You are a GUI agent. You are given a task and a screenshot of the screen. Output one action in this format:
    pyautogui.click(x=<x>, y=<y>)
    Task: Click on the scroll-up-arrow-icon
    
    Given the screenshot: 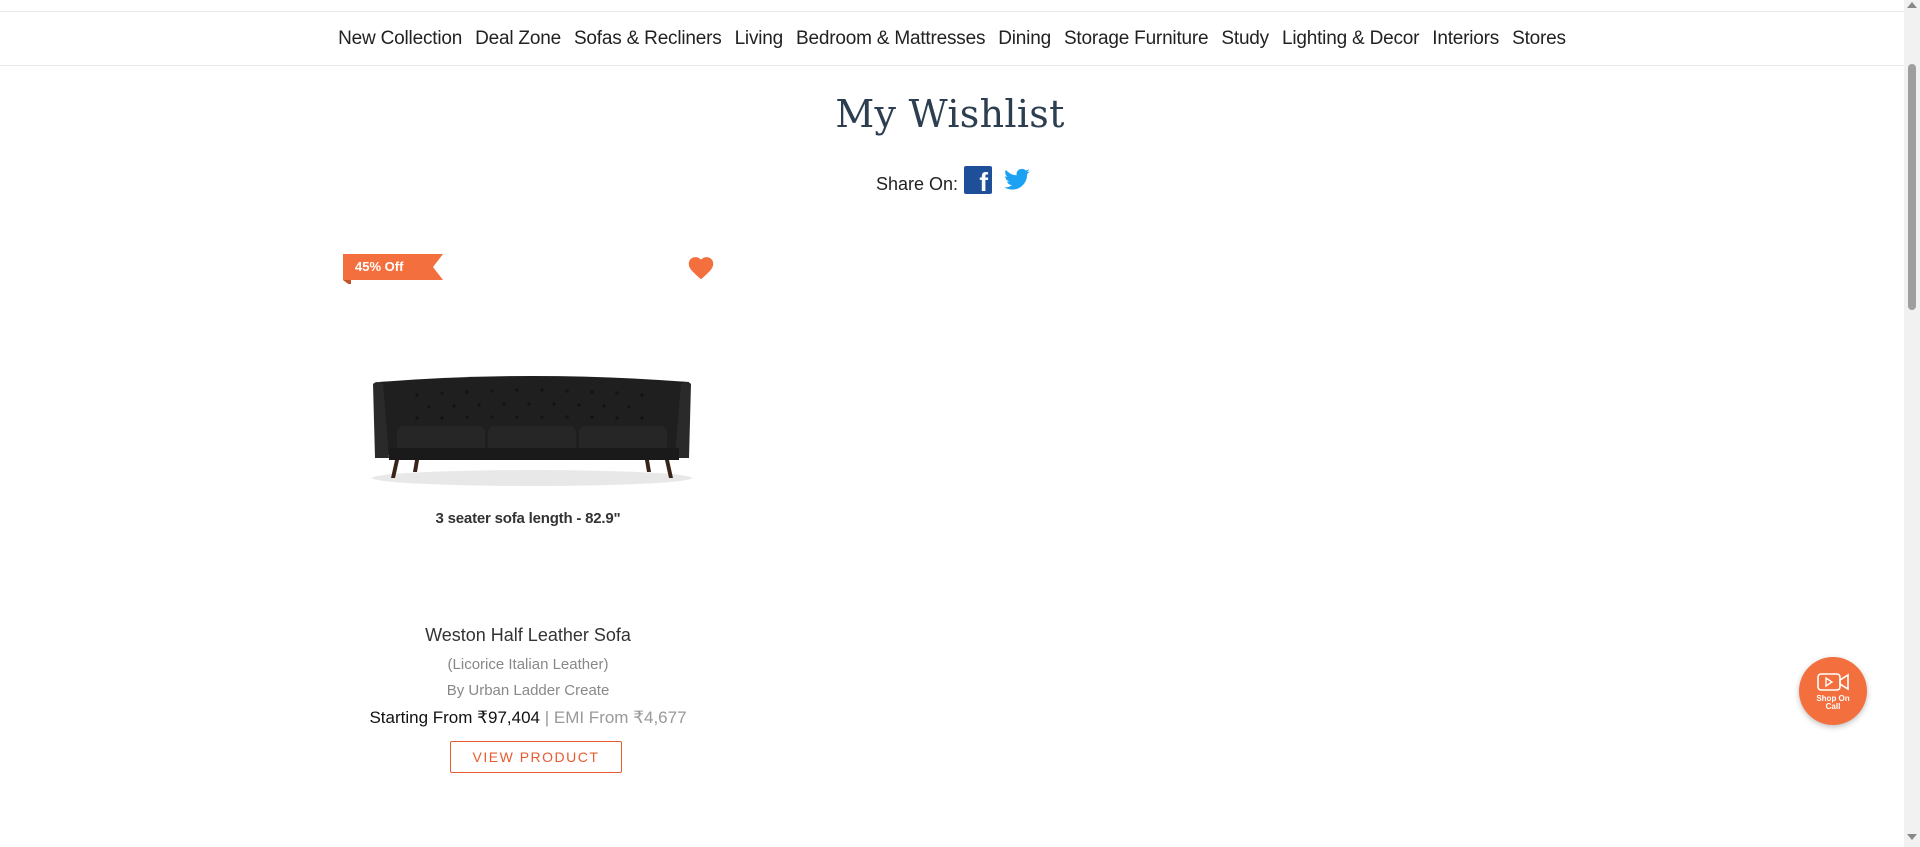 What is the action you would take?
    pyautogui.click(x=1912, y=5)
    